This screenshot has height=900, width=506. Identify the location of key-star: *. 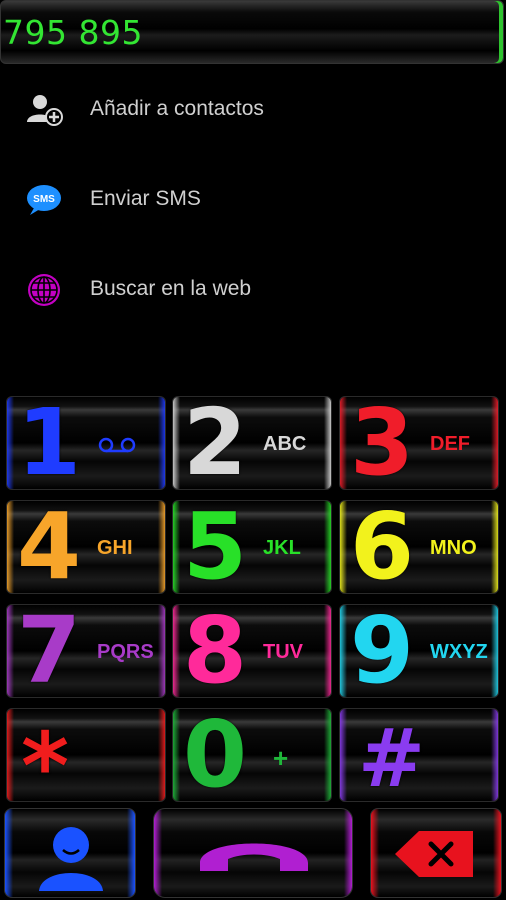
(86, 755).